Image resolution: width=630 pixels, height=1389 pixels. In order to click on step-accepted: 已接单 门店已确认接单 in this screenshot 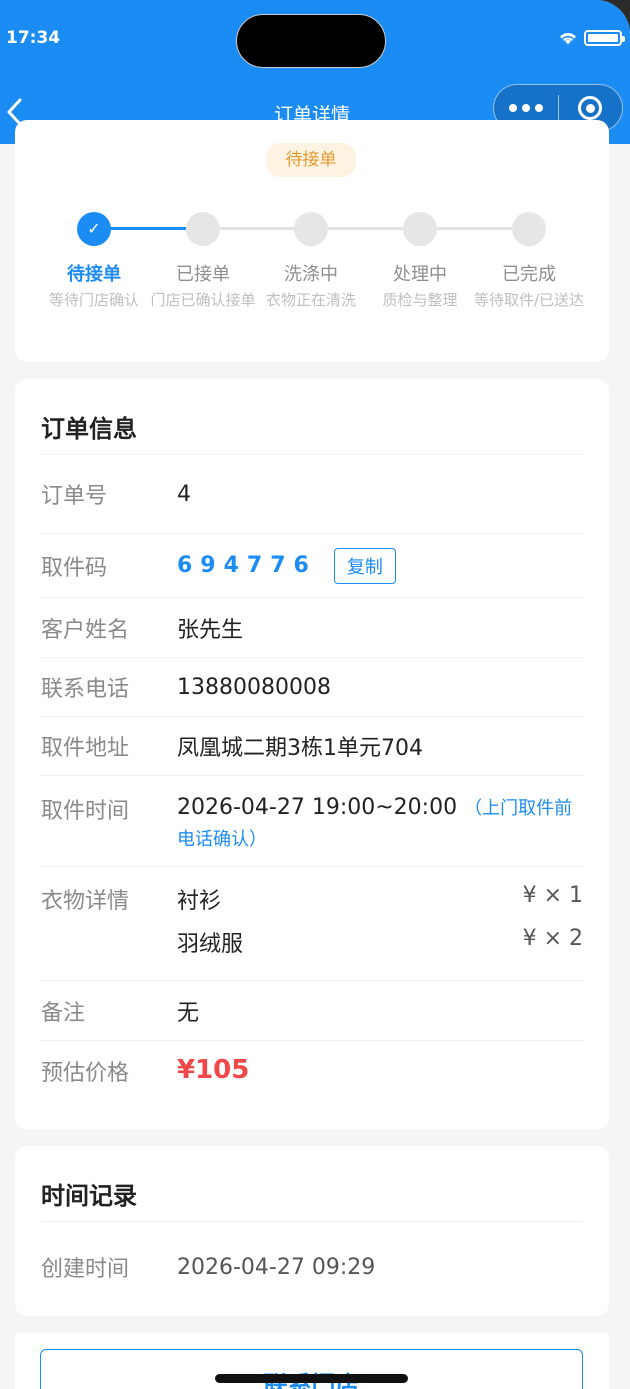, I will do `click(203, 261)`.